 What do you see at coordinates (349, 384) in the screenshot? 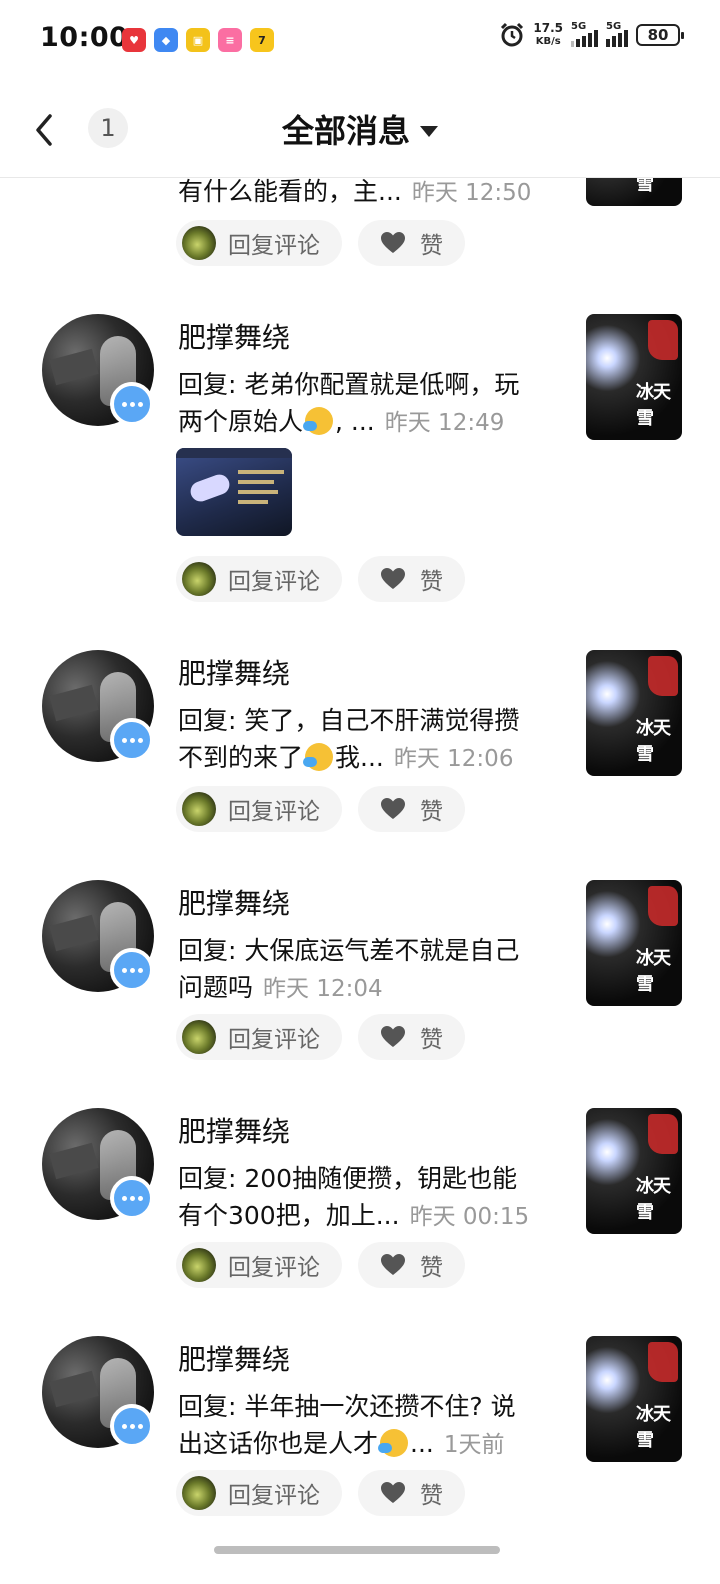
I see `message-line-1: 回复: 老弟你配置就是低啊，玩` at bounding box center [349, 384].